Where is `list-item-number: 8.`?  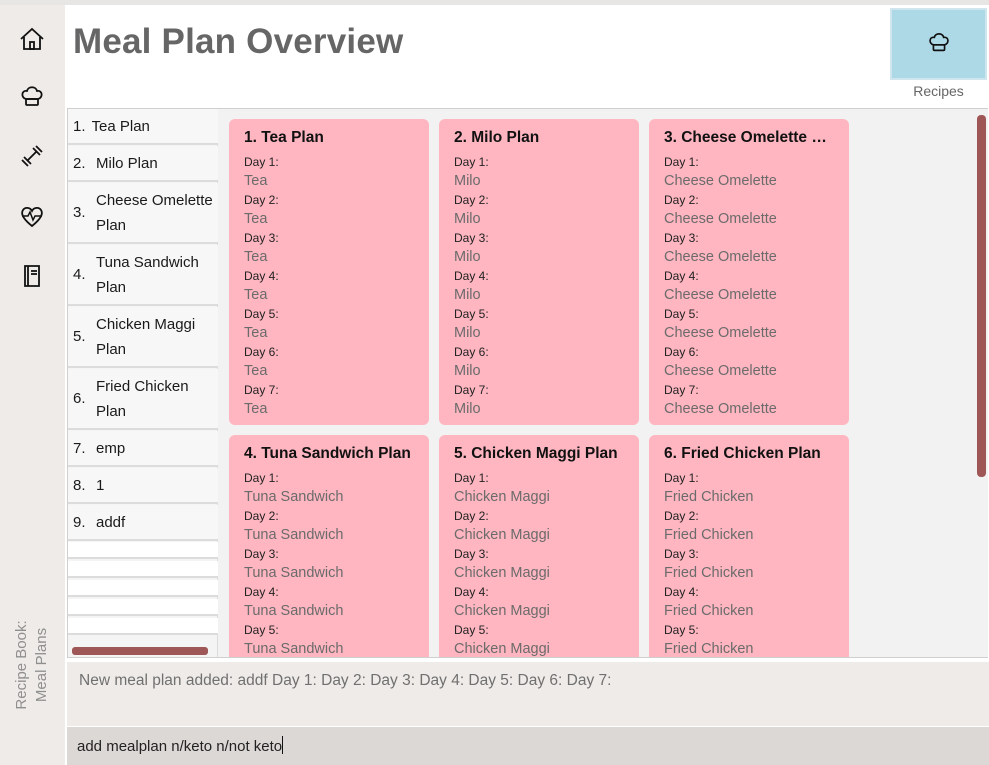
list-item-number: 8. is located at coordinates (79, 485).